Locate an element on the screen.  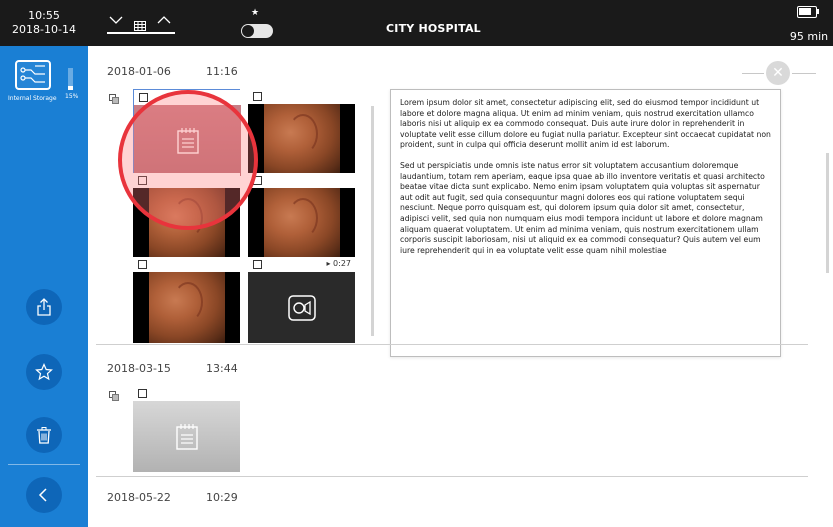
view-toggle-underline is located at coordinates (141, 33).